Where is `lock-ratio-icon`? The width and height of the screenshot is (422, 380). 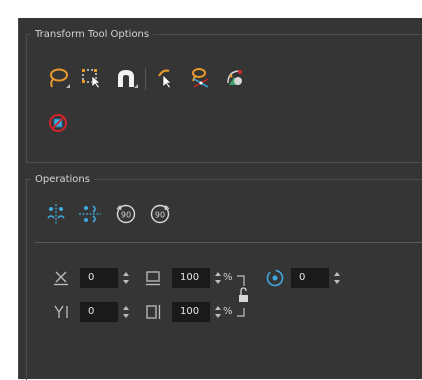 lock-ratio-icon is located at coordinates (243, 298).